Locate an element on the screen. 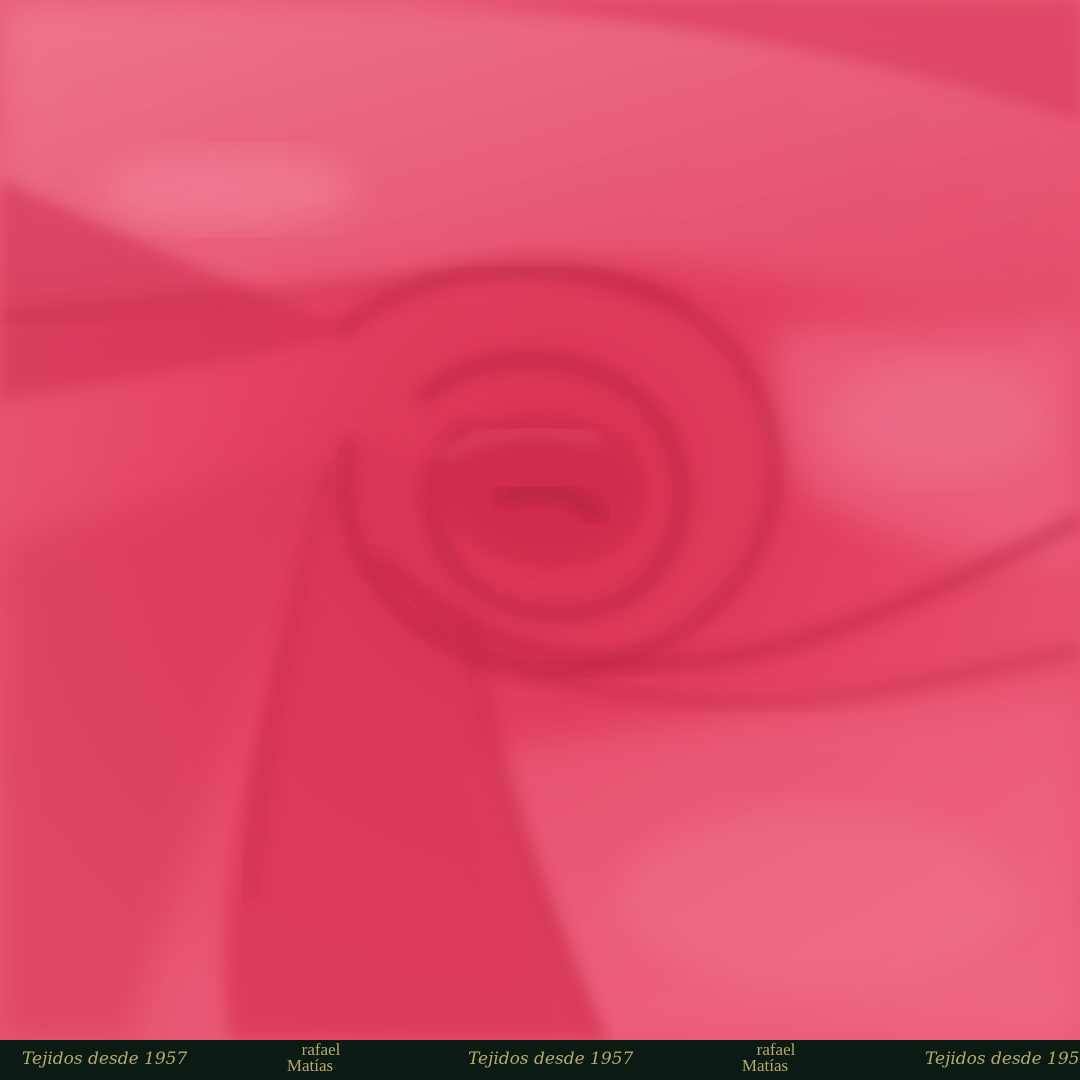 The width and height of the screenshot is (1080, 1080). sheen-top-left is located at coordinates (230, 190).